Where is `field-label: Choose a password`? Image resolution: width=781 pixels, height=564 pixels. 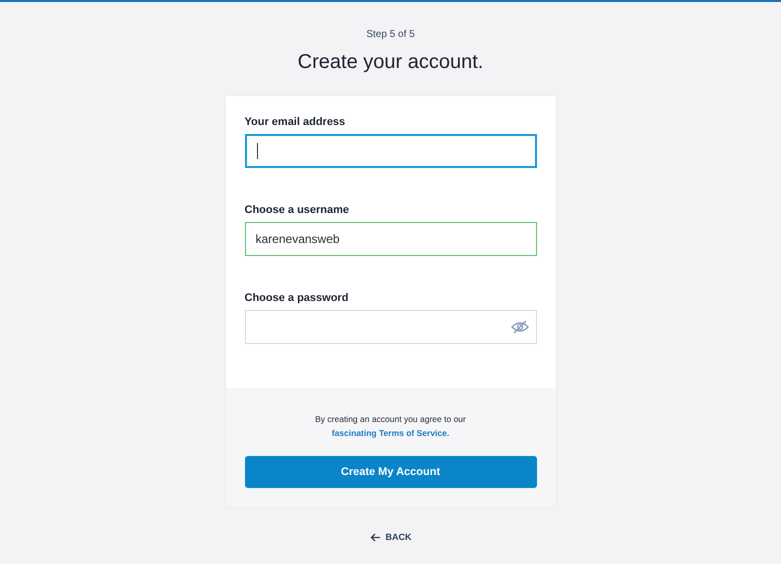
field-label: Choose a password is located at coordinates (296, 298).